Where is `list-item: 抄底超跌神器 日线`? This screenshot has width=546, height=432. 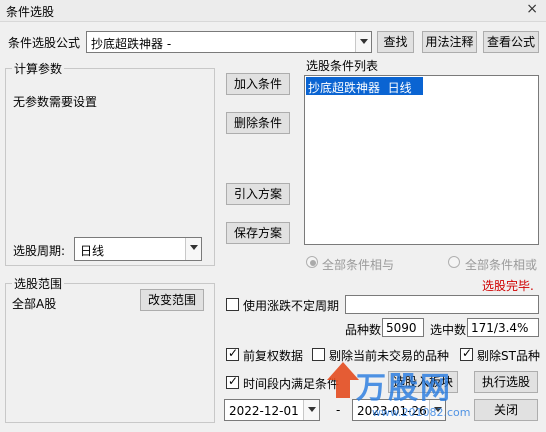 list-item: 抄底超跌神器 日线 is located at coordinates (364, 86).